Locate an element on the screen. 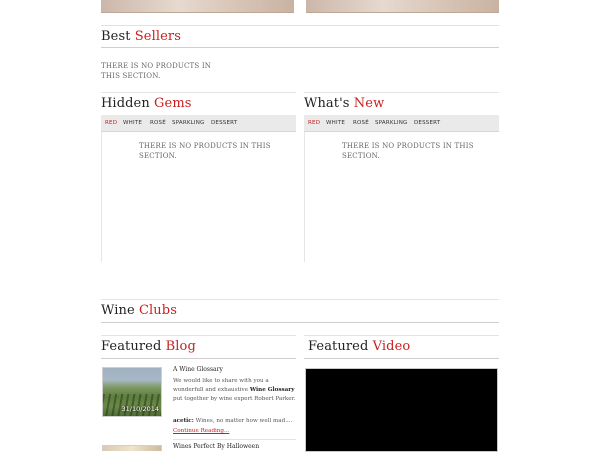 The image size is (600, 452). hidden-gems-heading: Hidden Gems is located at coordinates (146, 103).